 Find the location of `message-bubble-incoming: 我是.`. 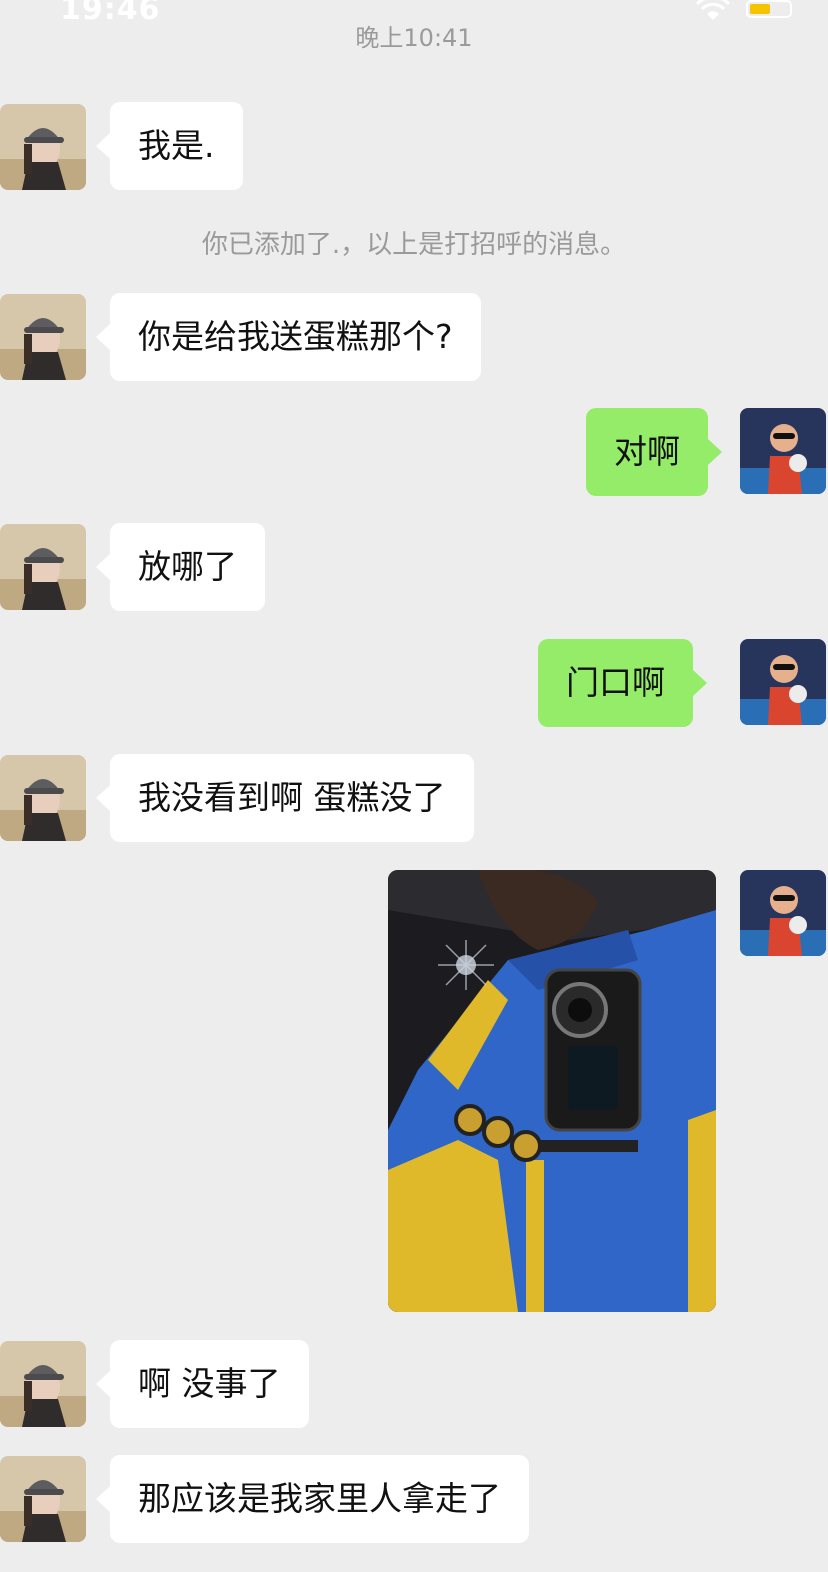

message-bubble-incoming: 我是. is located at coordinates (169, 146).